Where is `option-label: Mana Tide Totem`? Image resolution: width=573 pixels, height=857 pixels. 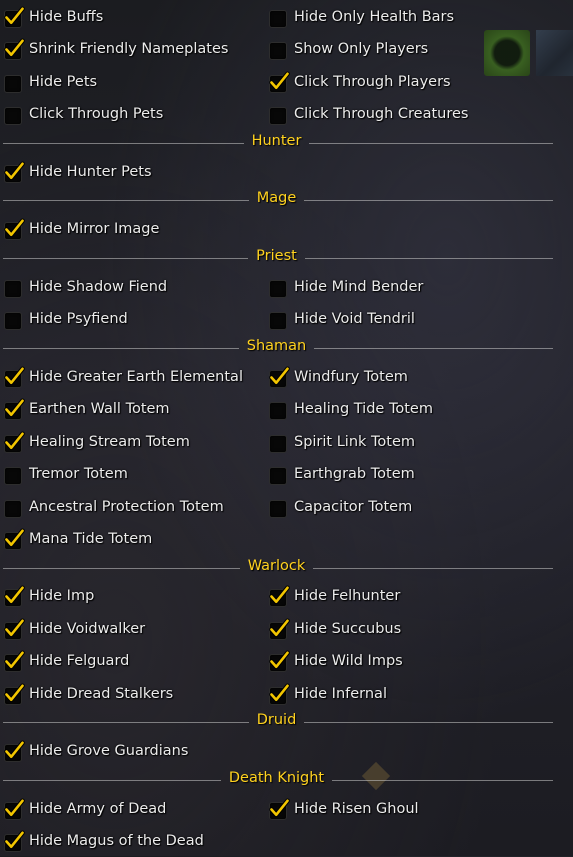
option-label: Mana Tide Totem is located at coordinates (91, 539).